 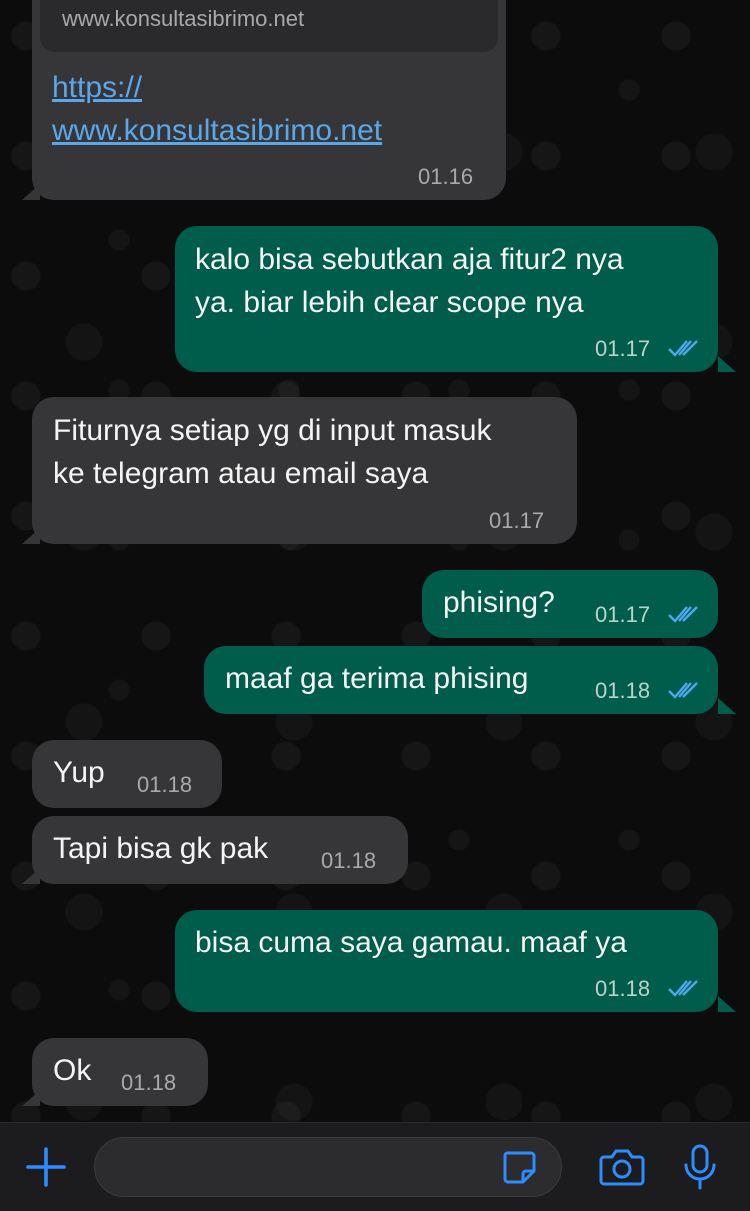 I want to click on message-composer, so click(x=375, y=1166).